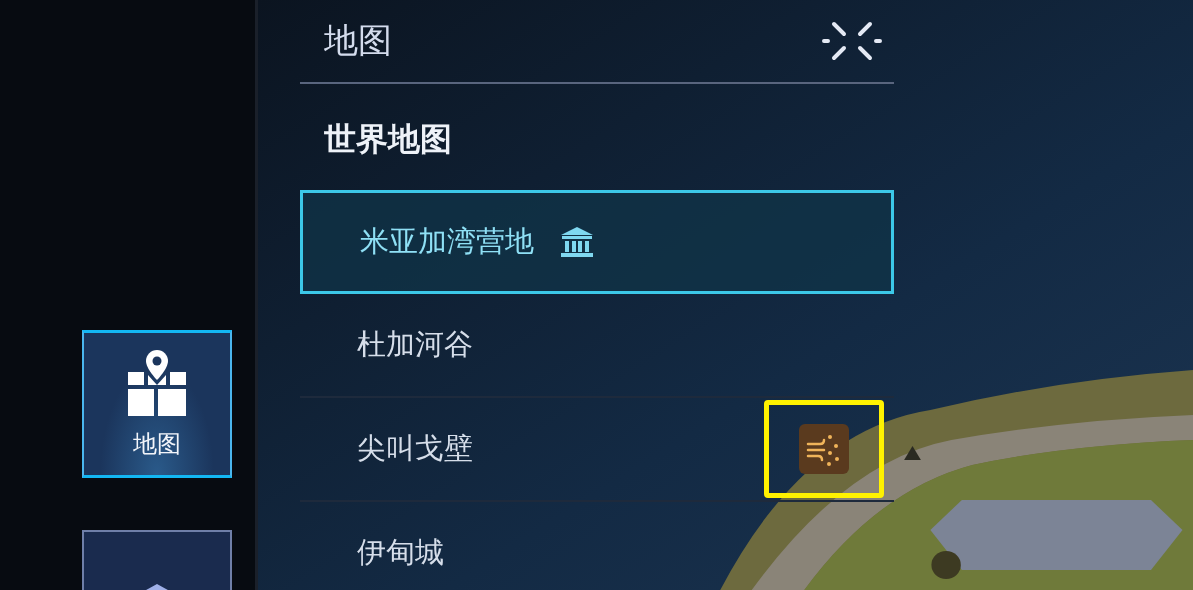 The image size is (1193, 590). Describe the element at coordinates (824, 449) in the screenshot. I see `wind-icon` at that location.